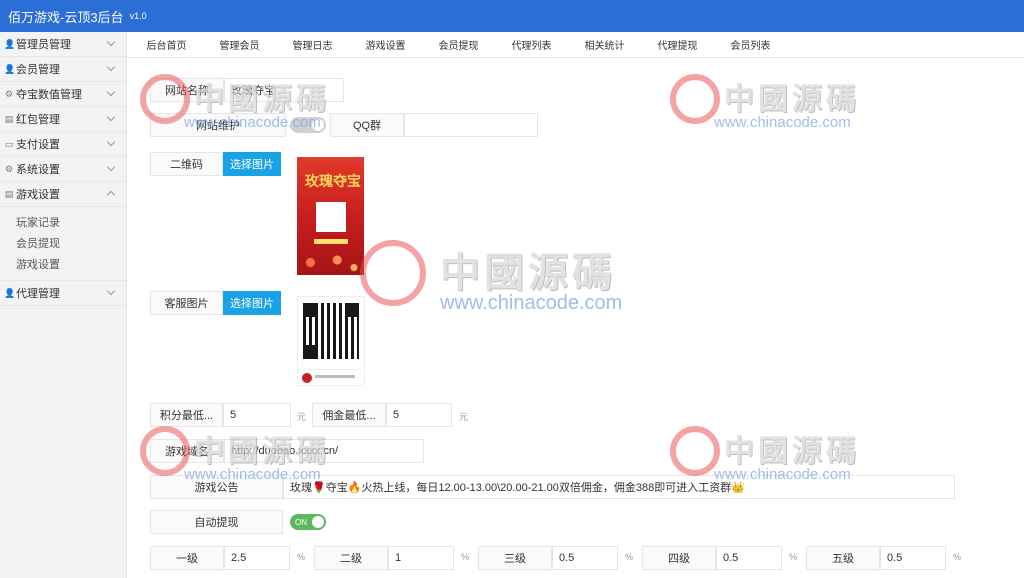 The height and width of the screenshot is (578, 1024). I want to click on tab-logs: 管理日志, so click(312, 44).